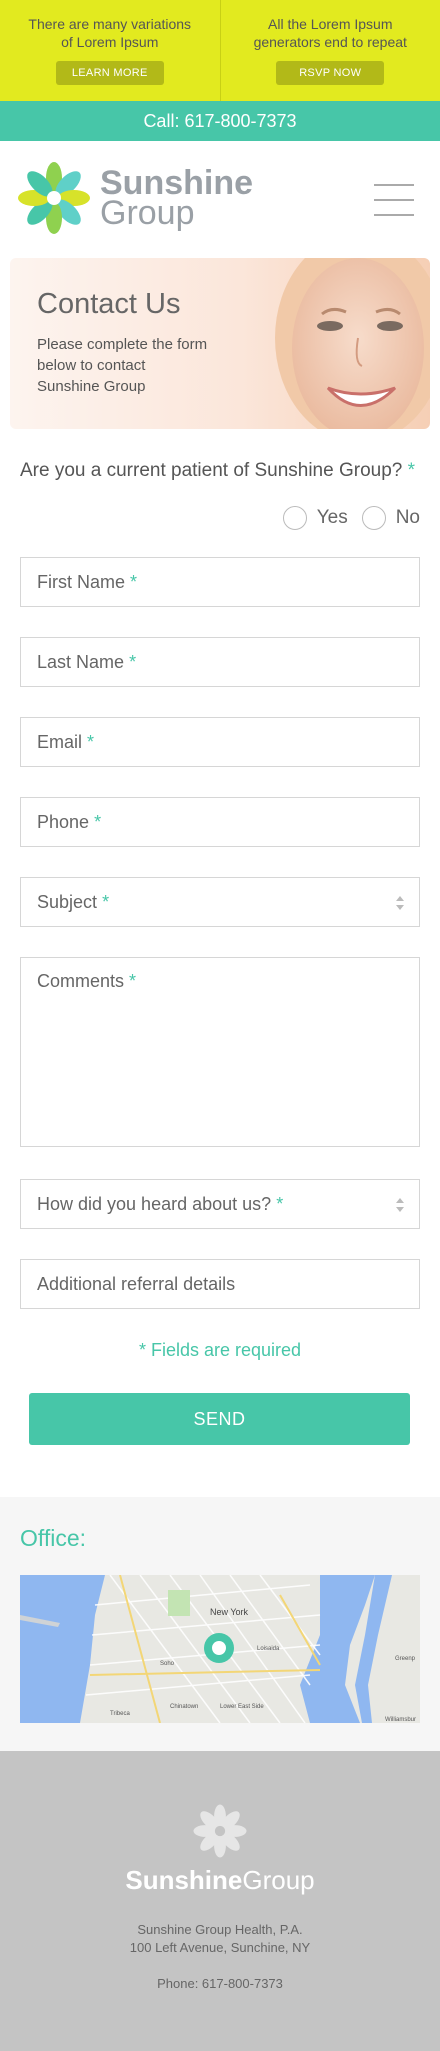  Describe the element at coordinates (220, 742) in the screenshot. I see `email-field: Email *` at that location.